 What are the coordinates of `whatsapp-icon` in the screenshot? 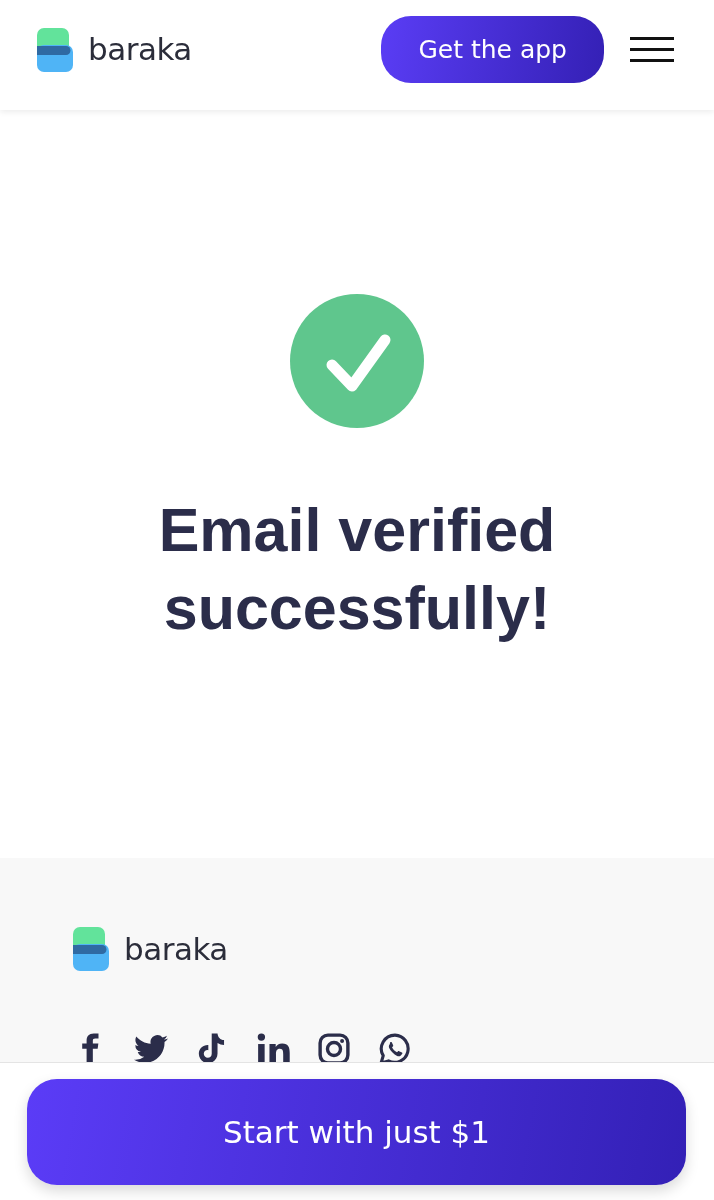 It's located at (395, 1047).